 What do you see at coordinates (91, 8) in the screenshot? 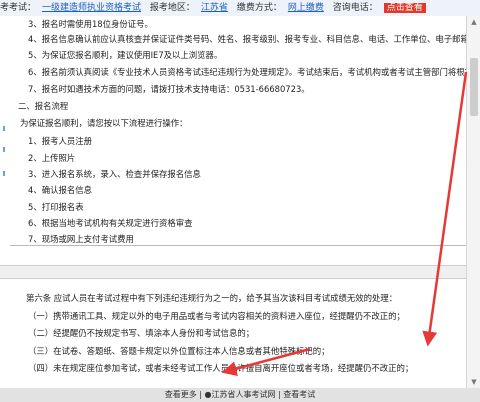
I see `exam-link: 一级建造师执业资格考试` at bounding box center [91, 8].